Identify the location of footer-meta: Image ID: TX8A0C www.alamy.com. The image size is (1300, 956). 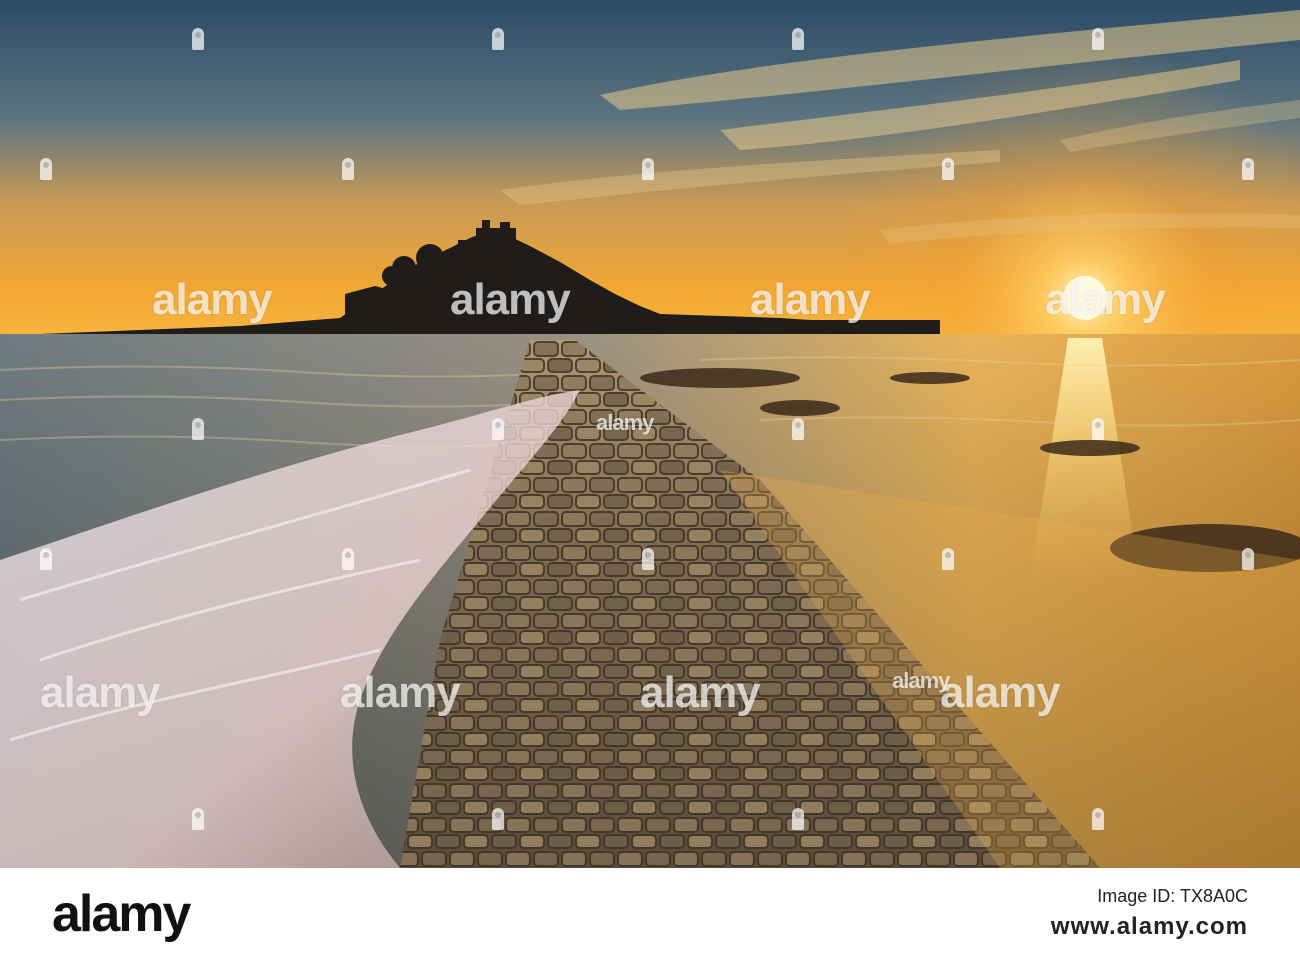
(1149, 913).